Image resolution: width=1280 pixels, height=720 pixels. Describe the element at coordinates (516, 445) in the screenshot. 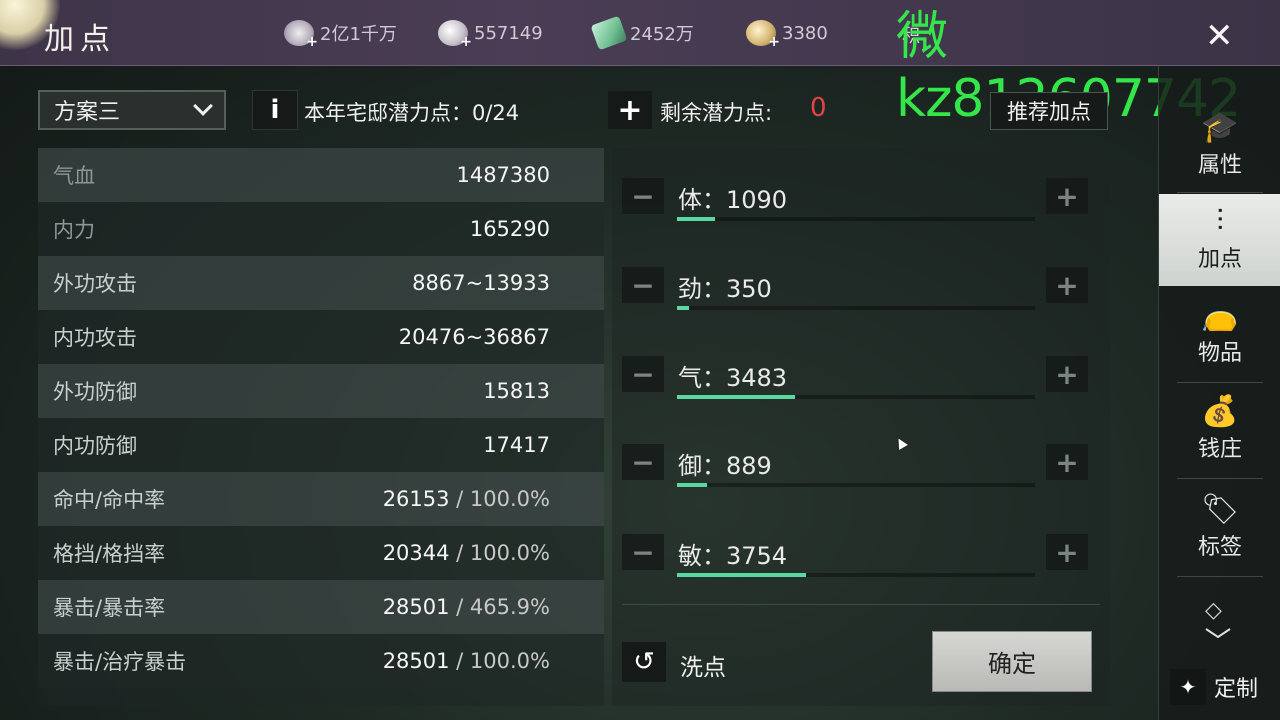

I see `stat-value: 17417` at that location.